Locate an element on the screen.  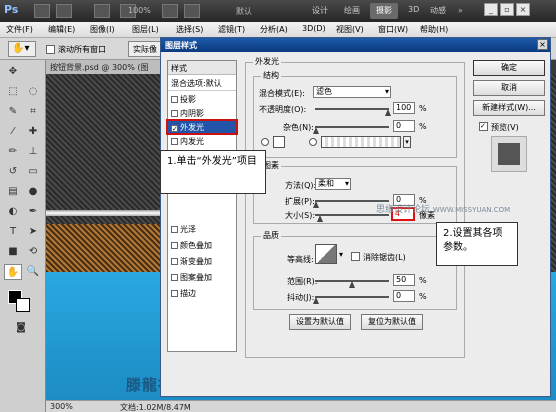
blend-options-item: 混合选项:默认 is located at coordinates (202, 84).